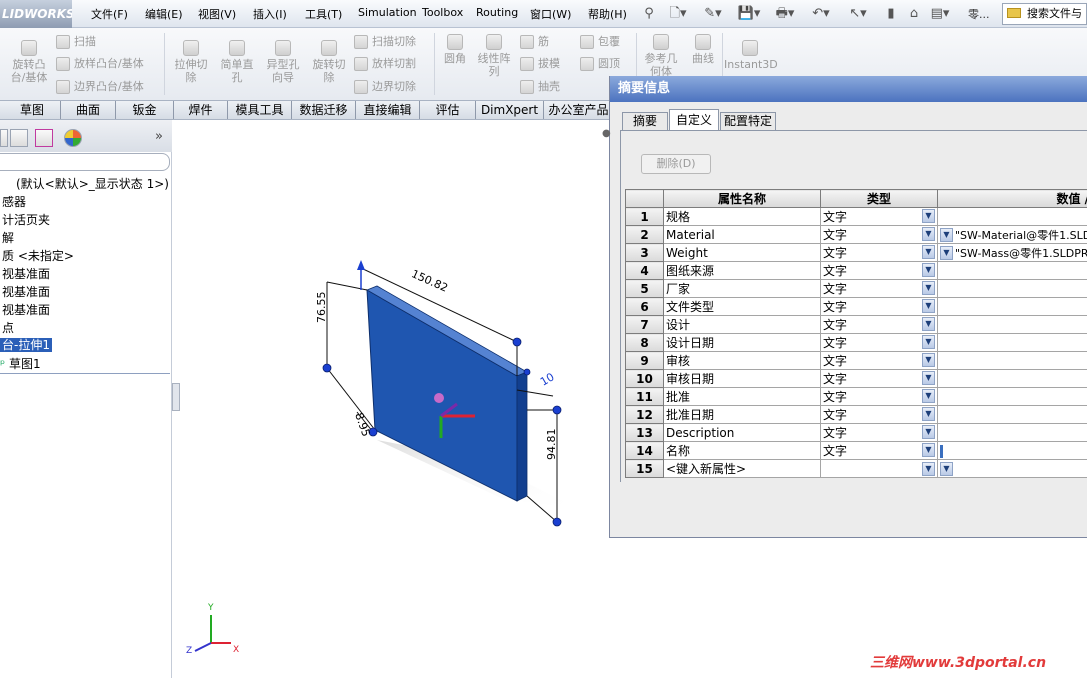  I want to click on delete-button: 删除(D), so click(676, 164).